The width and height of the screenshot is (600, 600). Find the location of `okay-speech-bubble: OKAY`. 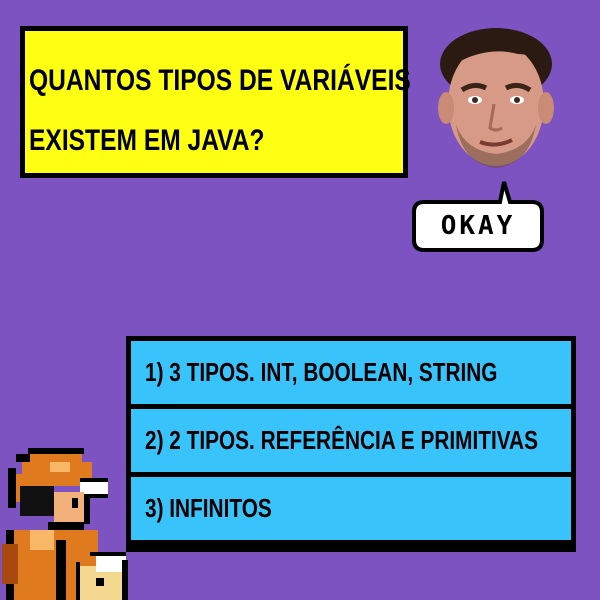

okay-speech-bubble: OKAY is located at coordinates (478, 217).